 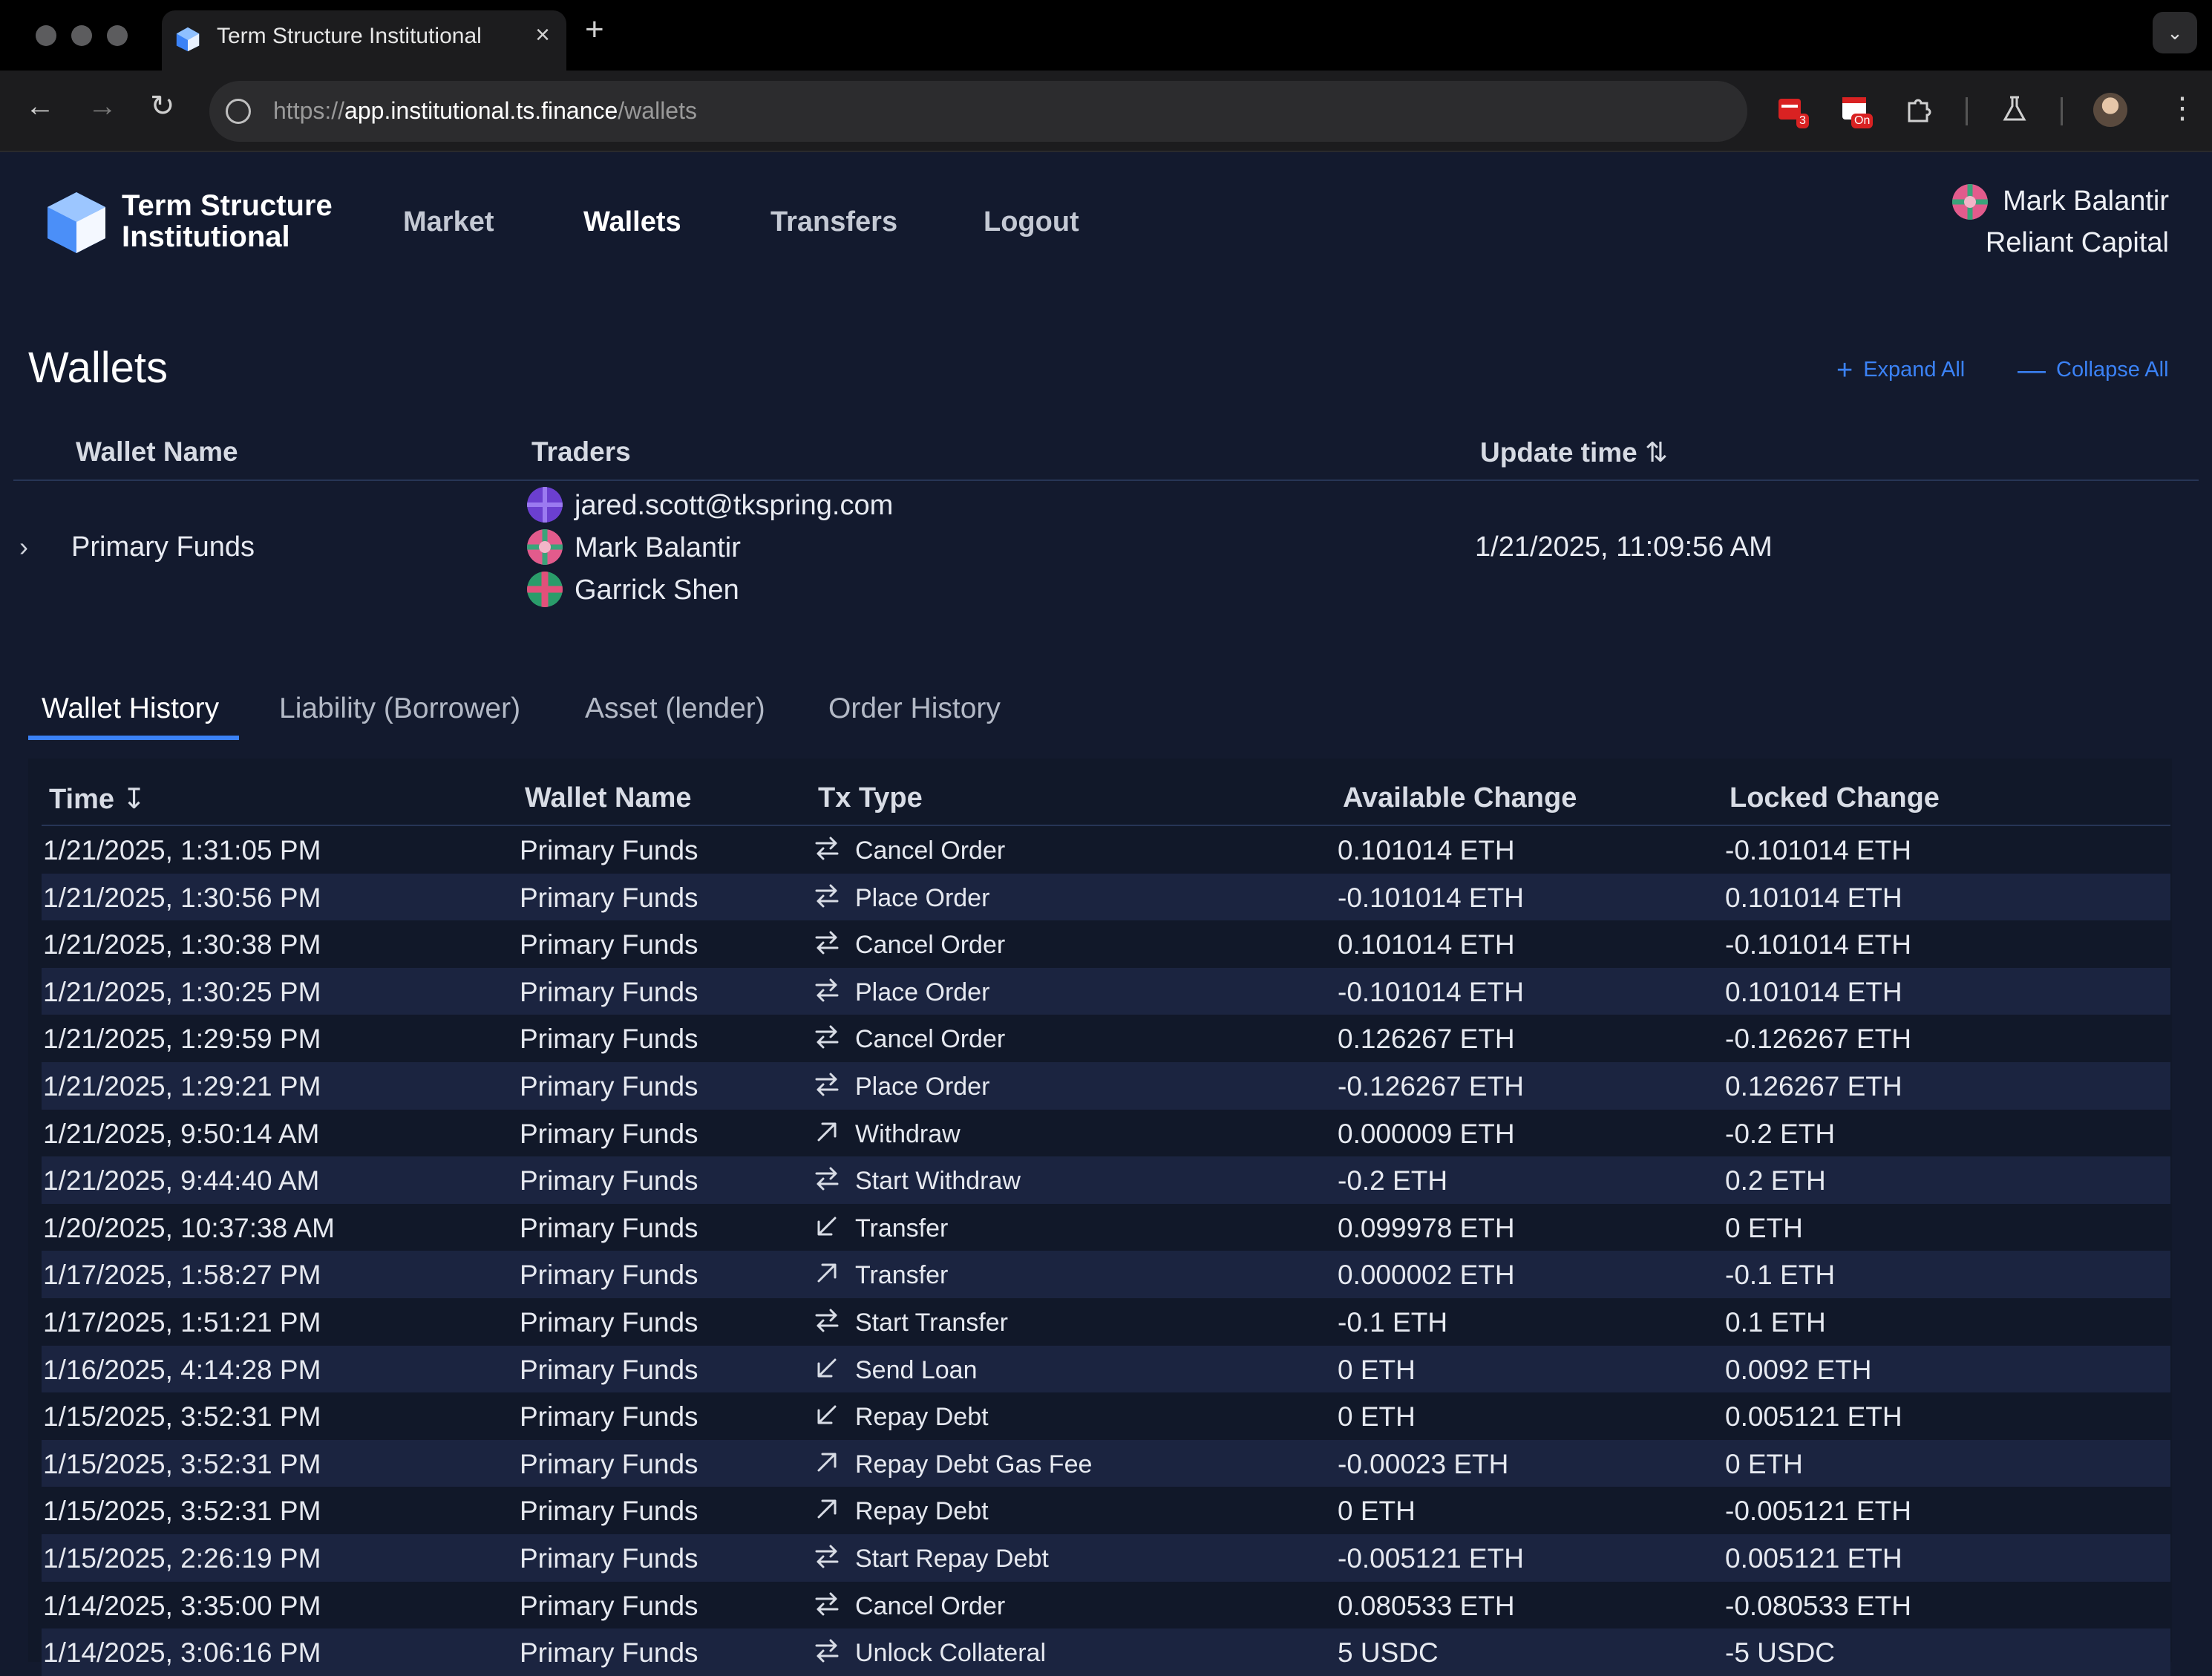 I want to click on tab-search-chevron-icon: ⌄, so click(x=2175, y=32).